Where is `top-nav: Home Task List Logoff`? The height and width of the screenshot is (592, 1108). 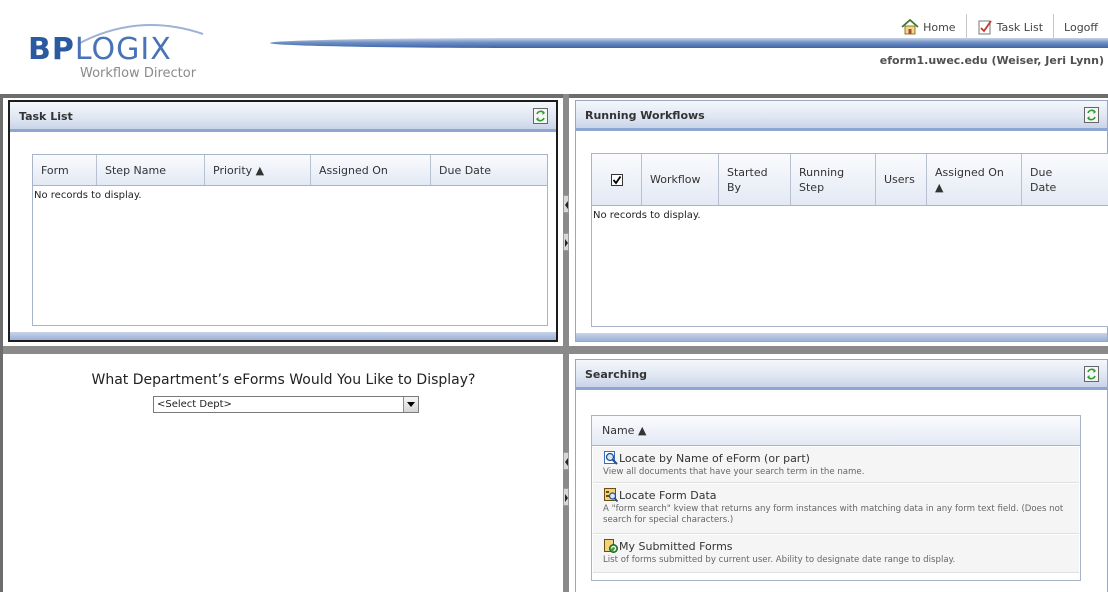
top-nav: Home Task List Logoff is located at coordinates (999, 27).